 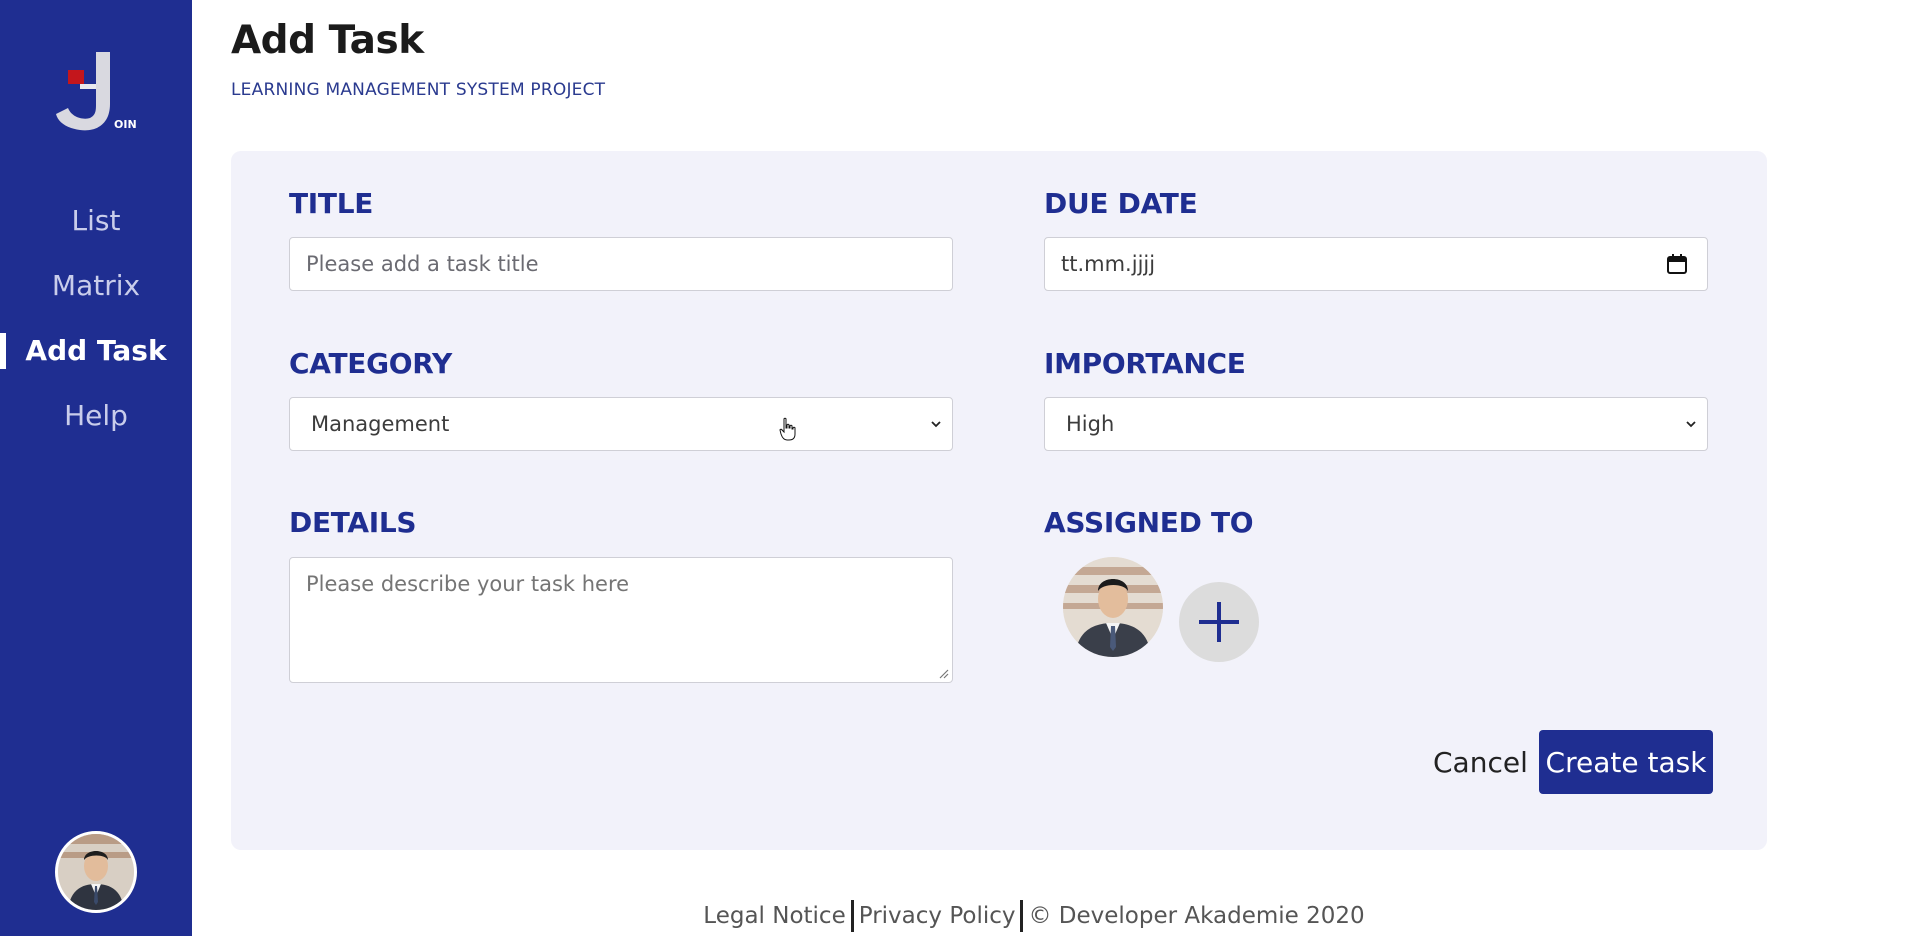 I want to click on sidebar-item-matrix: Matrix, so click(x=96, y=285).